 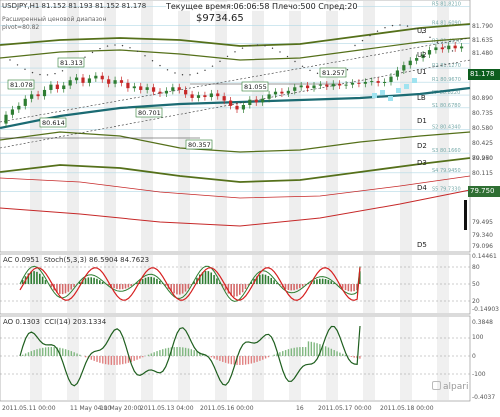 I want to click on price-mark: 81.257, so click(x=333, y=72).